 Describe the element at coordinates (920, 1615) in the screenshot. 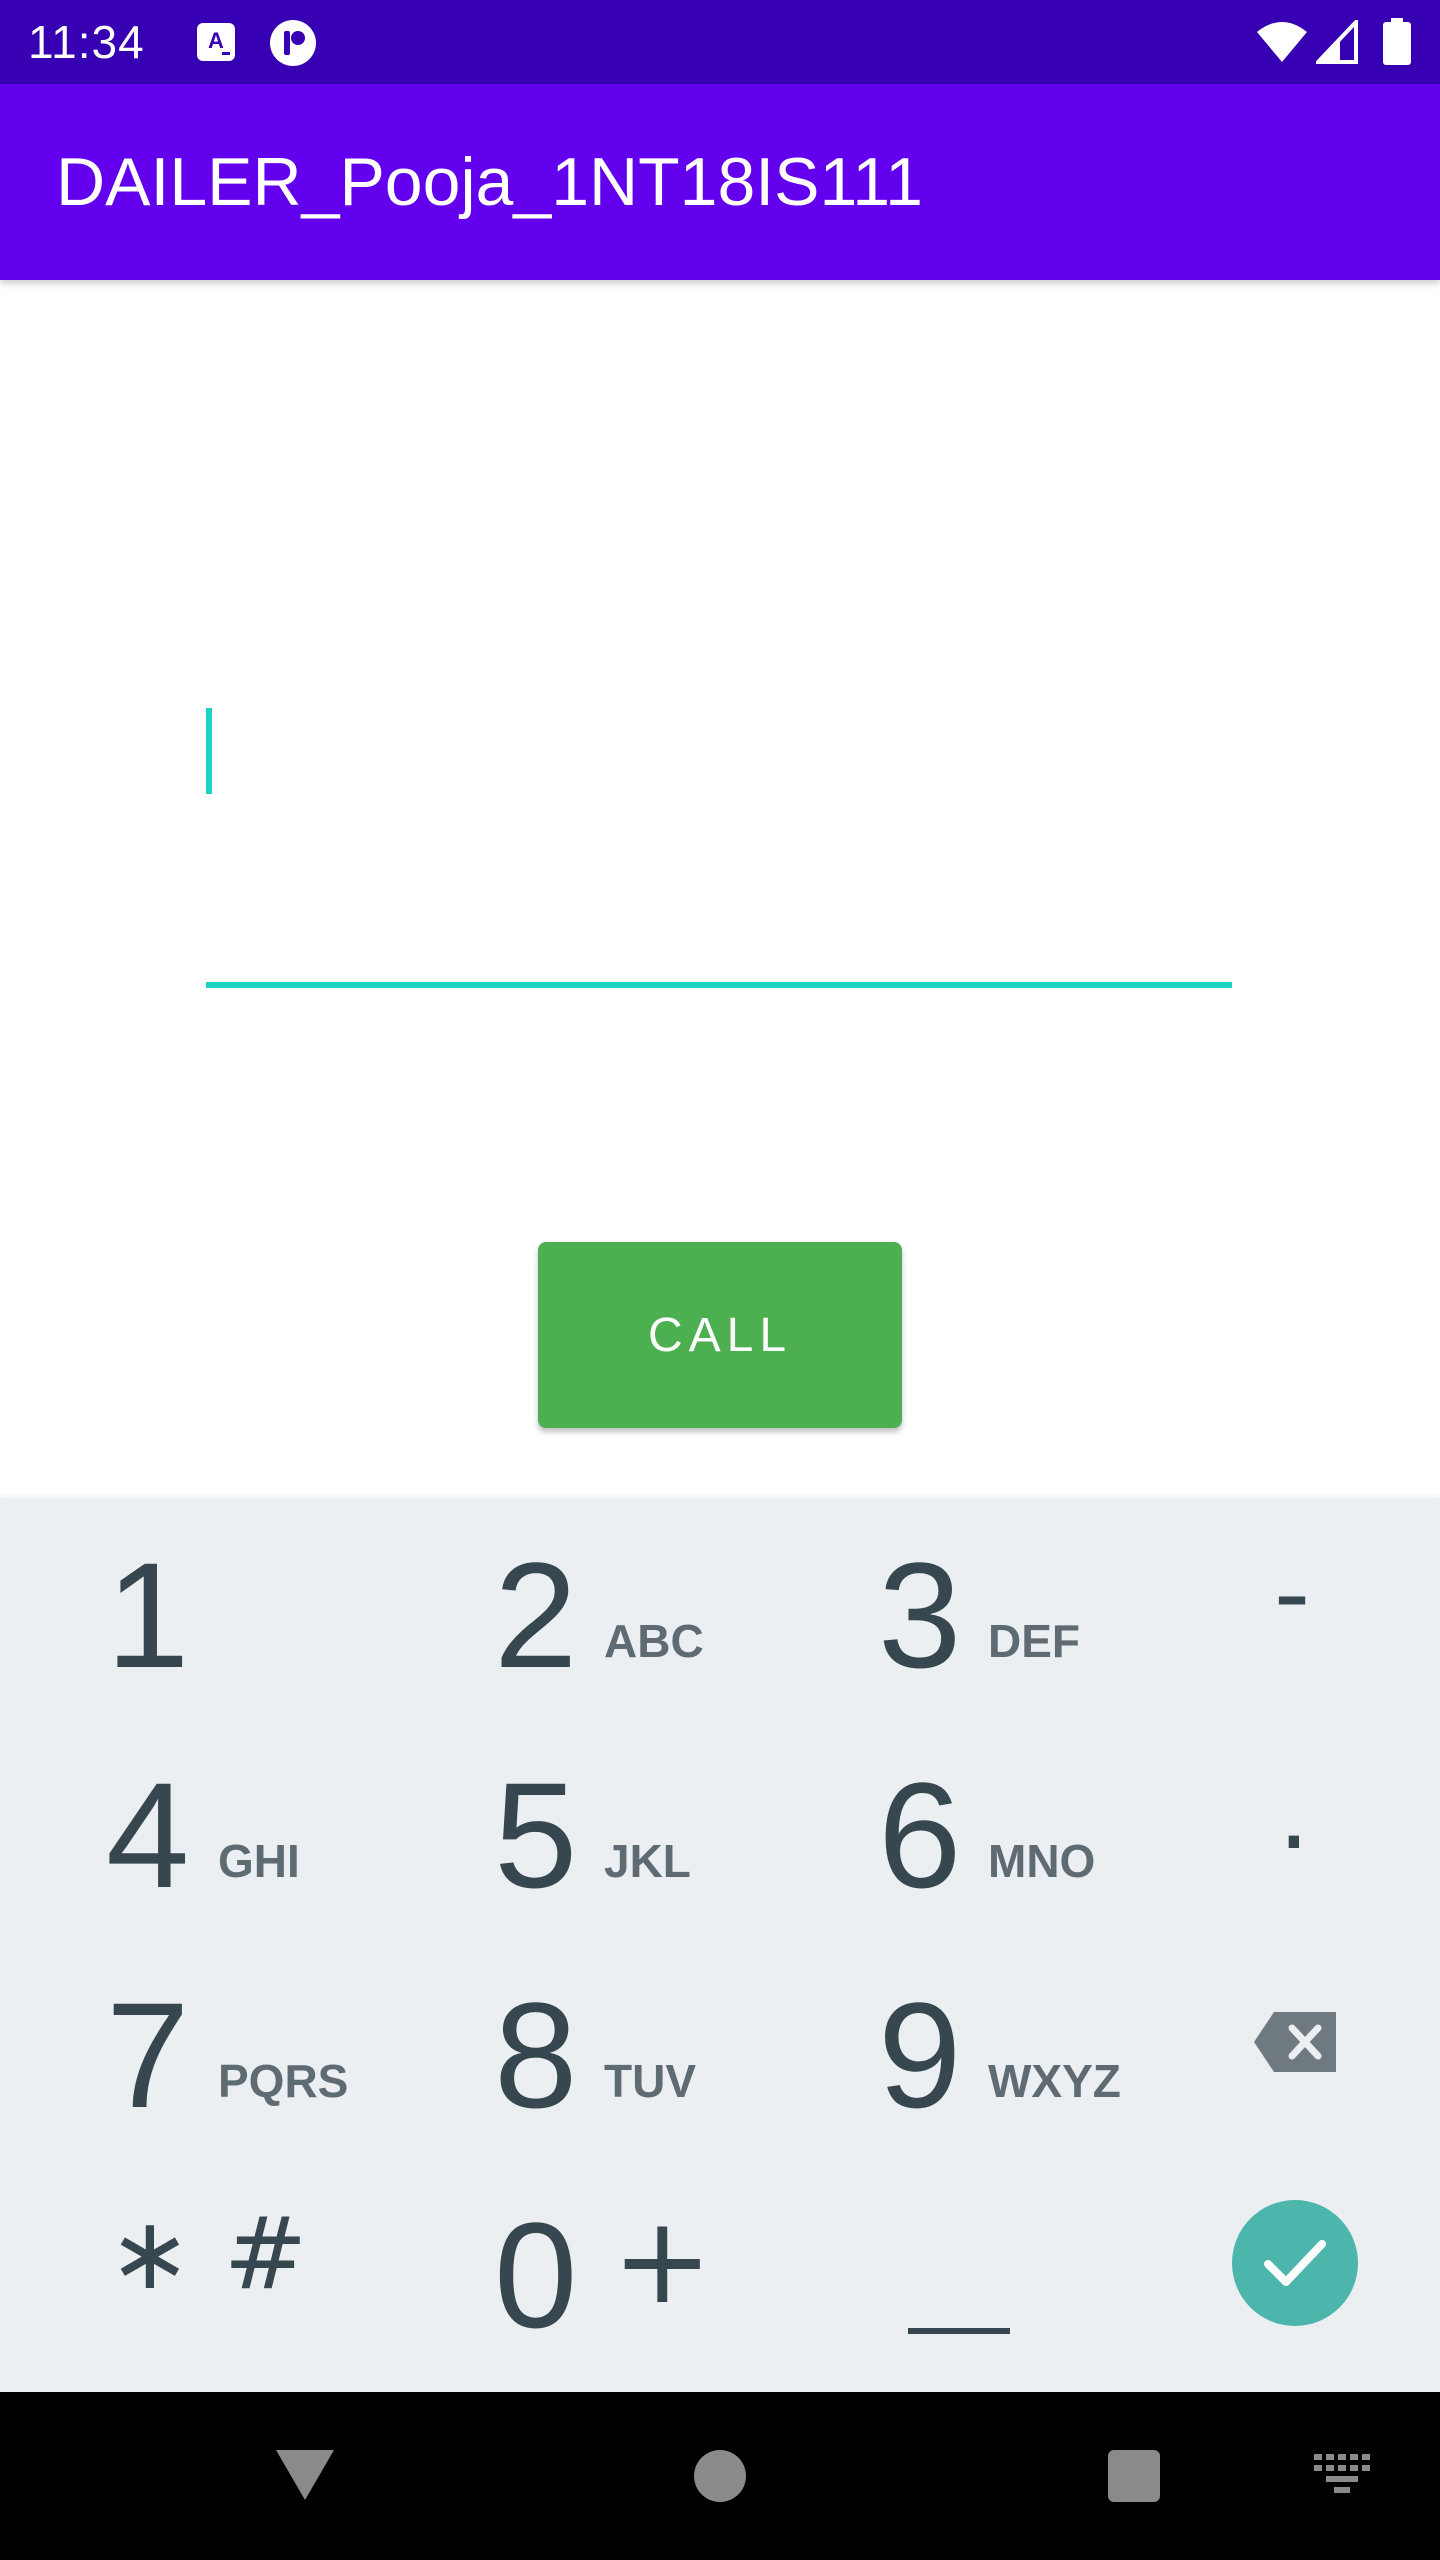

I see `key-digit: 3` at that location.